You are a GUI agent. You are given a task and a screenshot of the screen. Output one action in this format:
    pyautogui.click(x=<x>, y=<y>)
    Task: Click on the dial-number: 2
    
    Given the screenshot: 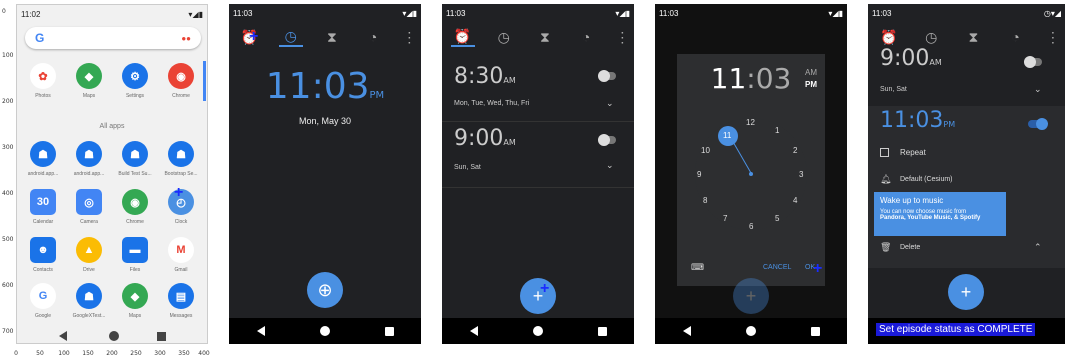 What is the action you would take?
    pyautogui.click(x=795, y=150)
    